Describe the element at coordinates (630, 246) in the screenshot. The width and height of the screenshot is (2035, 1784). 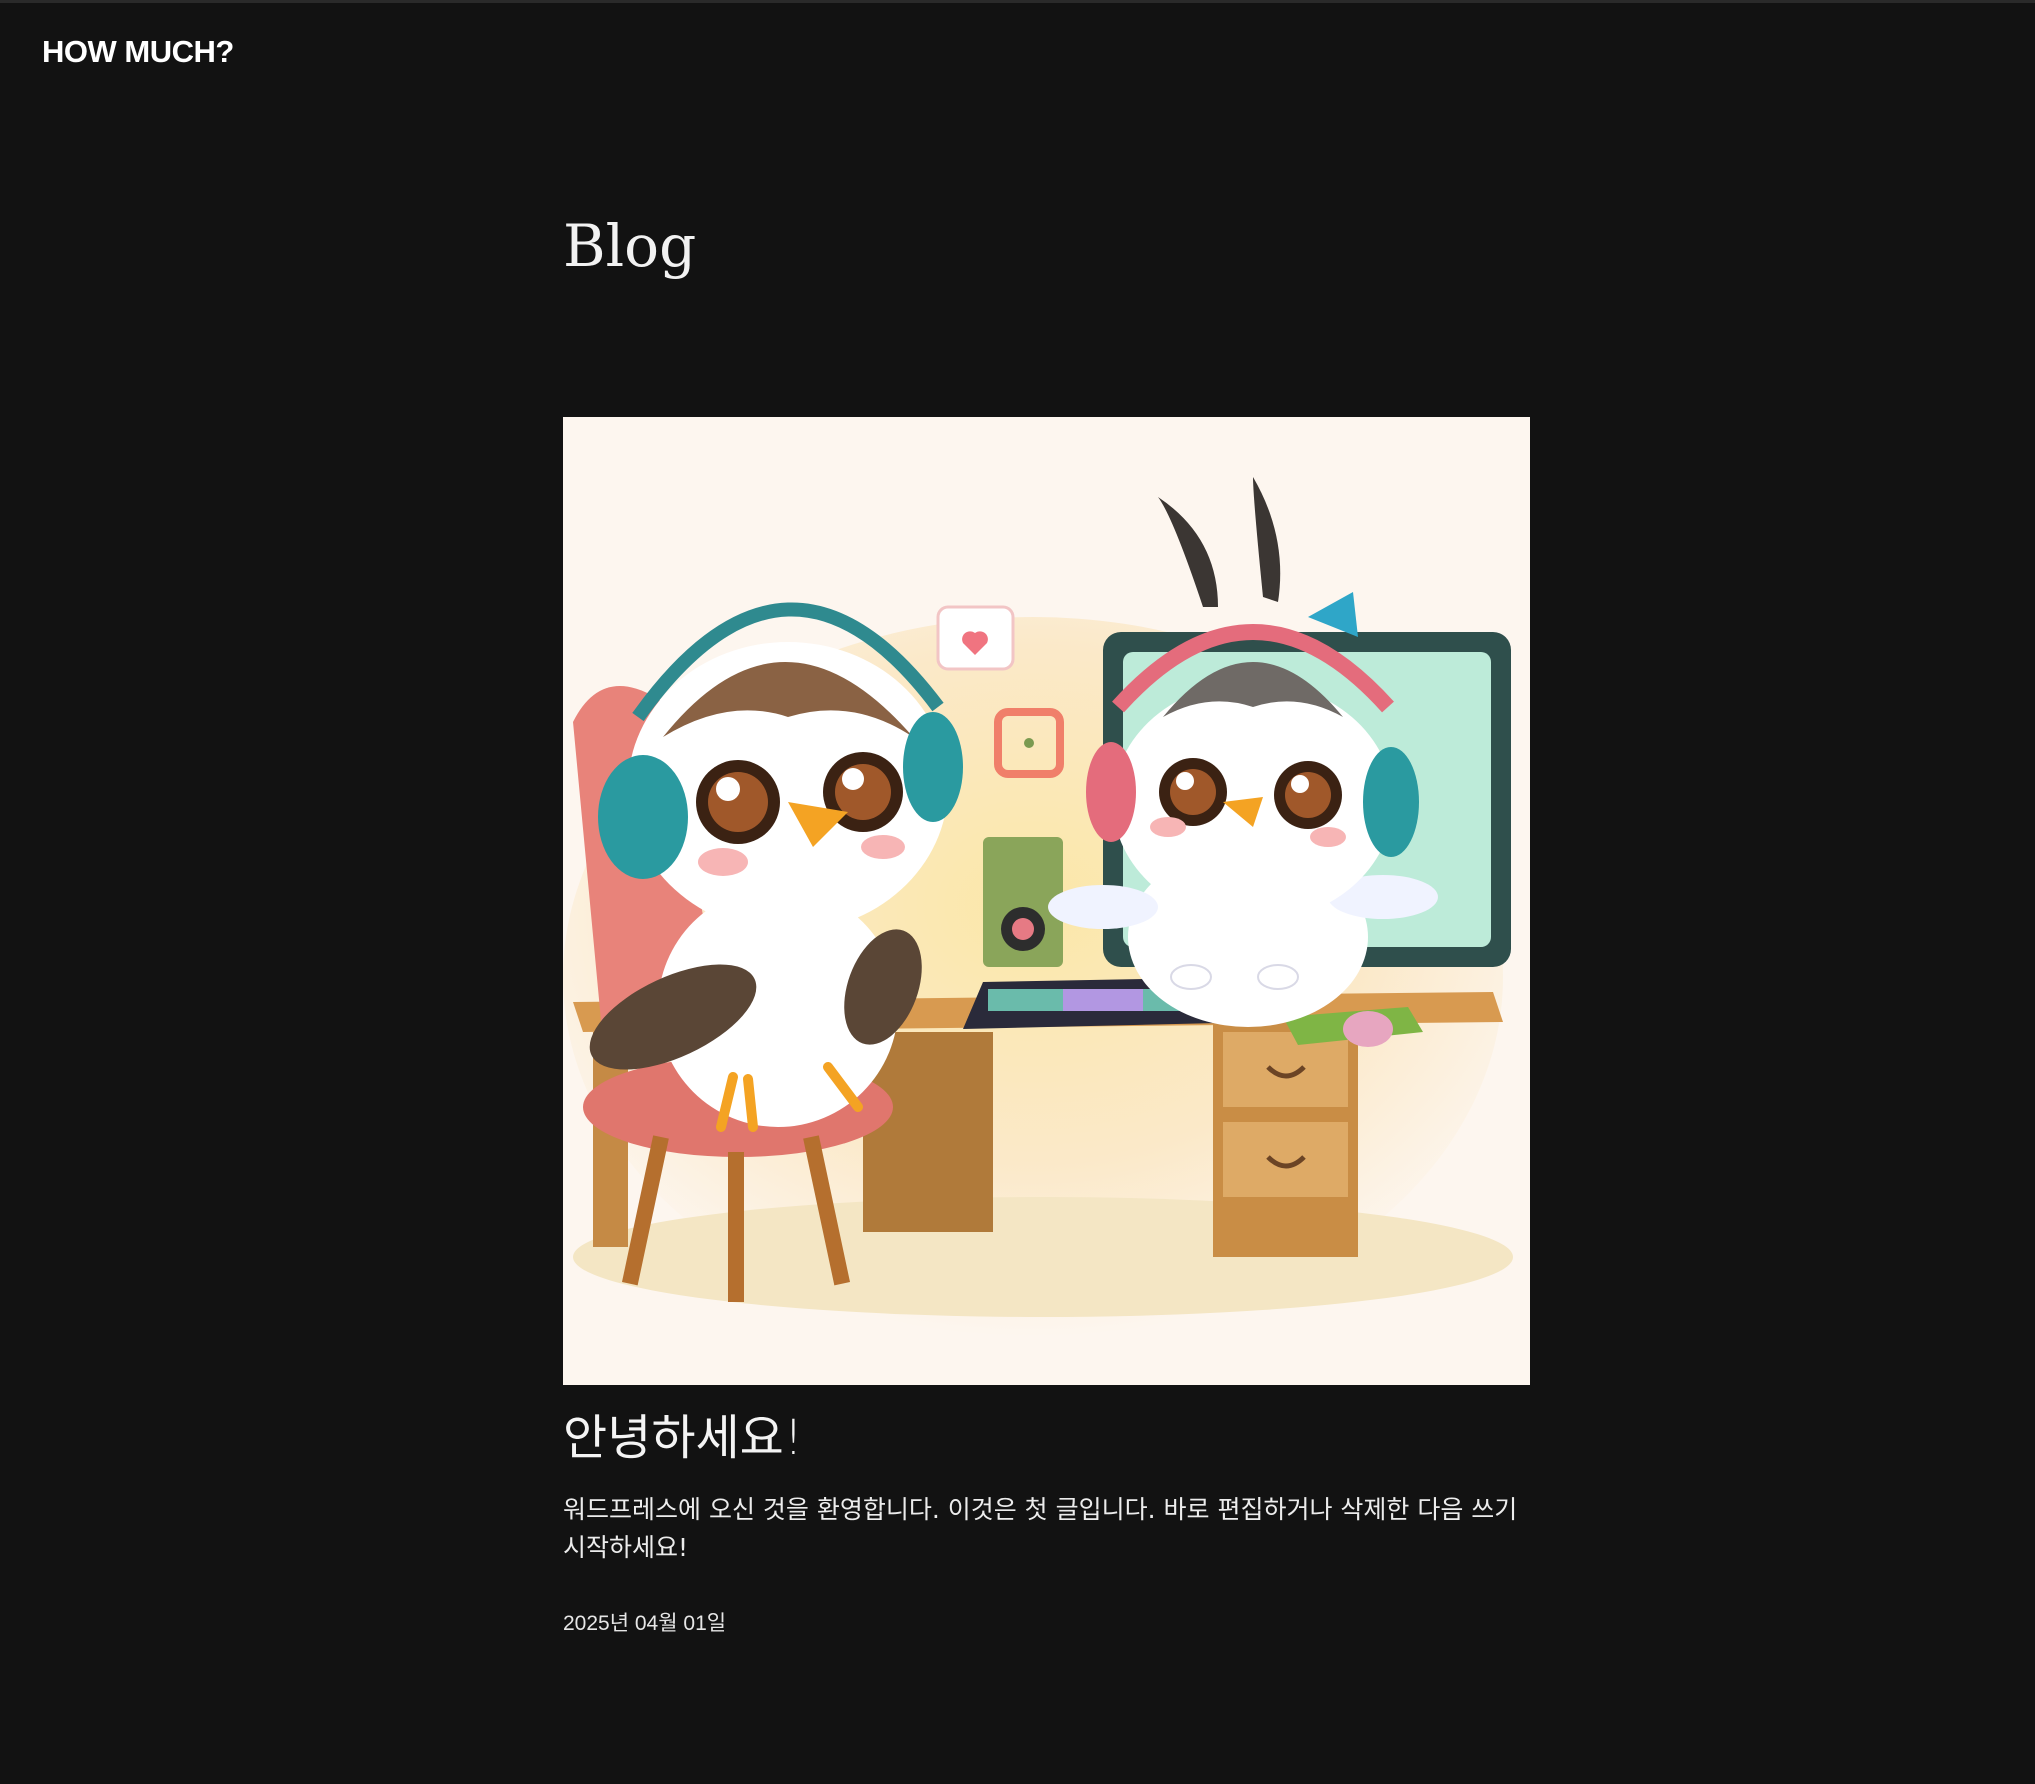
I see `page-title: Blog` at that location.